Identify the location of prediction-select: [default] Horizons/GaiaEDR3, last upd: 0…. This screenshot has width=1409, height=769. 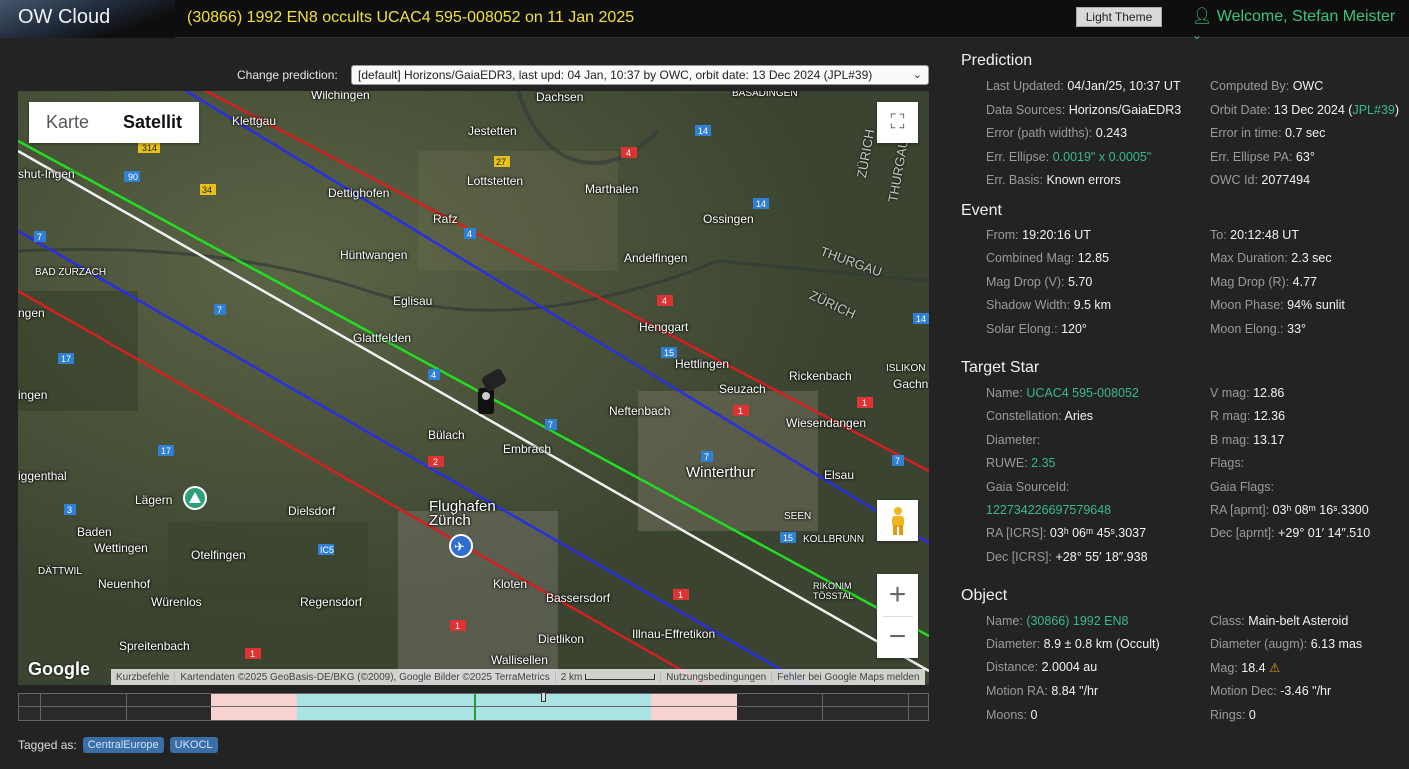
(640, 75).